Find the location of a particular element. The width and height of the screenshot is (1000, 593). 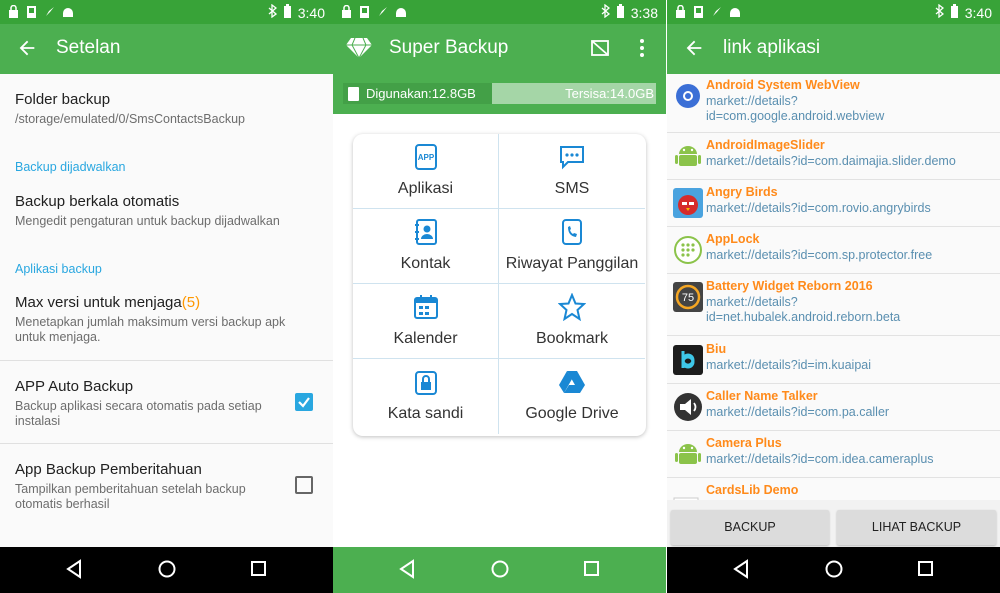

bookmark-star-icon is located at coordinates (572, 307).